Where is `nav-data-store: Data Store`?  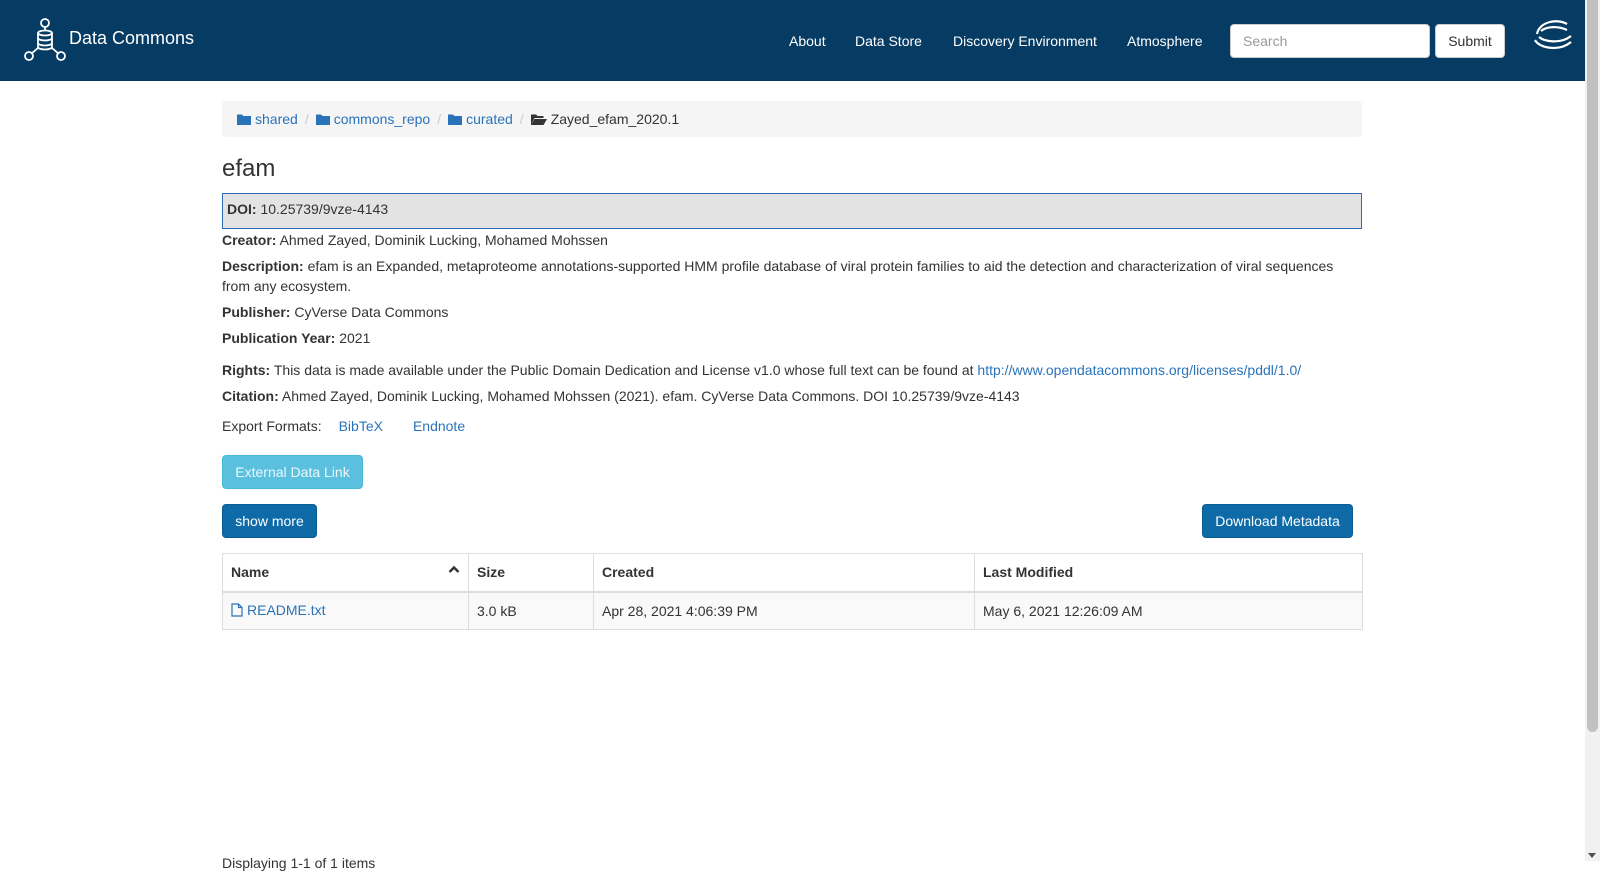 nav-data-store: Data Store is located at coordinates (888, 41).